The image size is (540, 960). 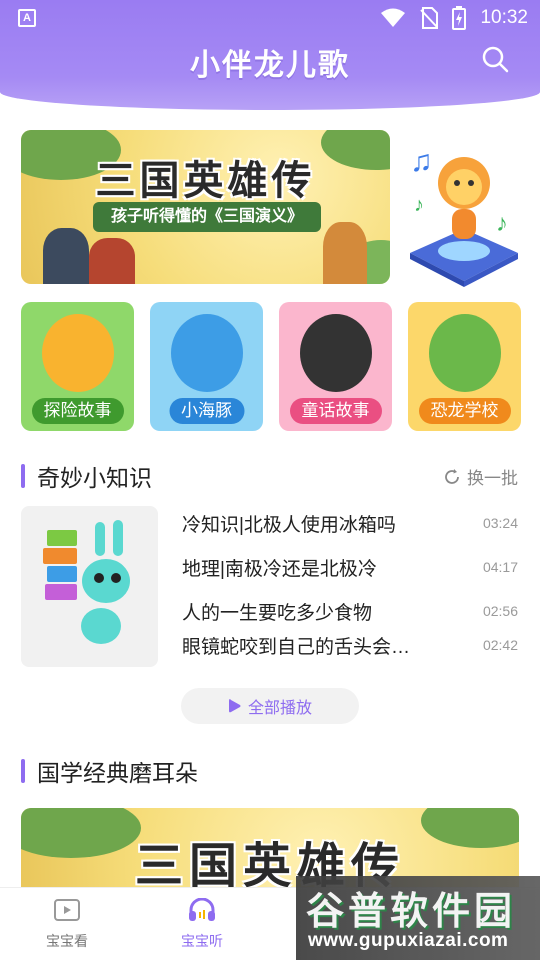 I want to click on knowledge-thumbnail, so click(x=89, y=586).